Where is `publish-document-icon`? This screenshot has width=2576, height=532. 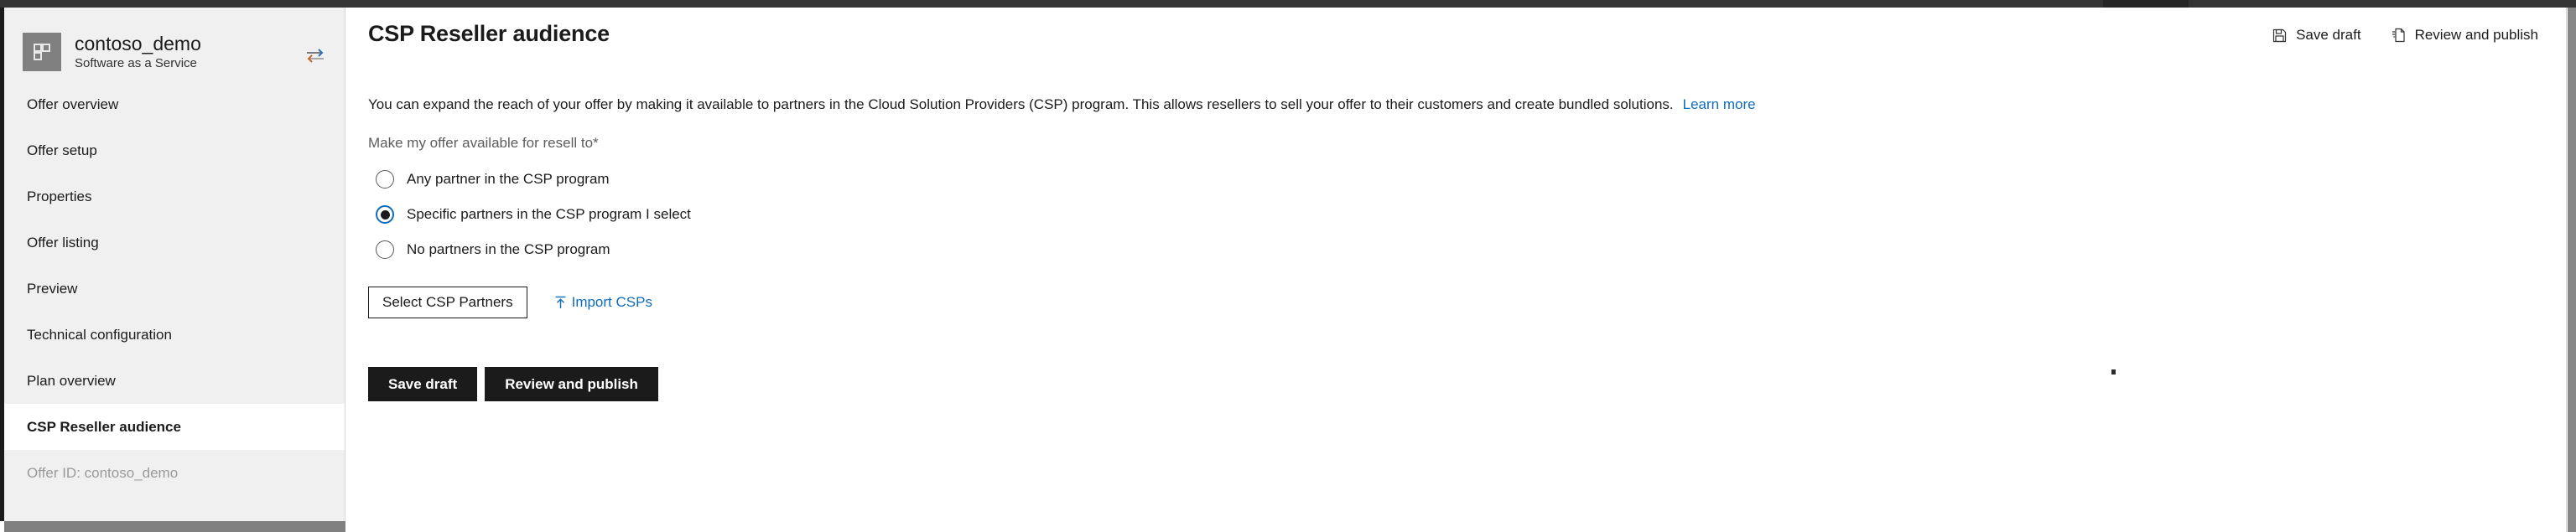
publish-document-icon is located at coordinates (2399, 35).